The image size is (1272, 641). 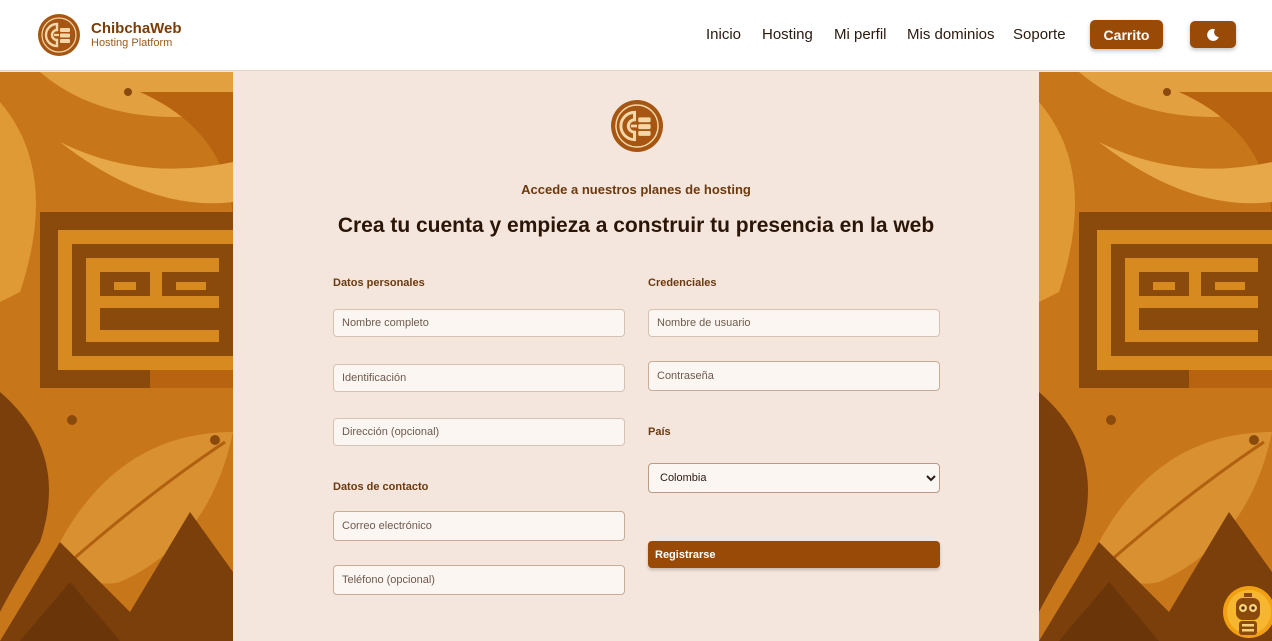 What do you see at coordinates (659, 432) in the screenshot?
I see `country-label: País` at bounding box center [659, 432].